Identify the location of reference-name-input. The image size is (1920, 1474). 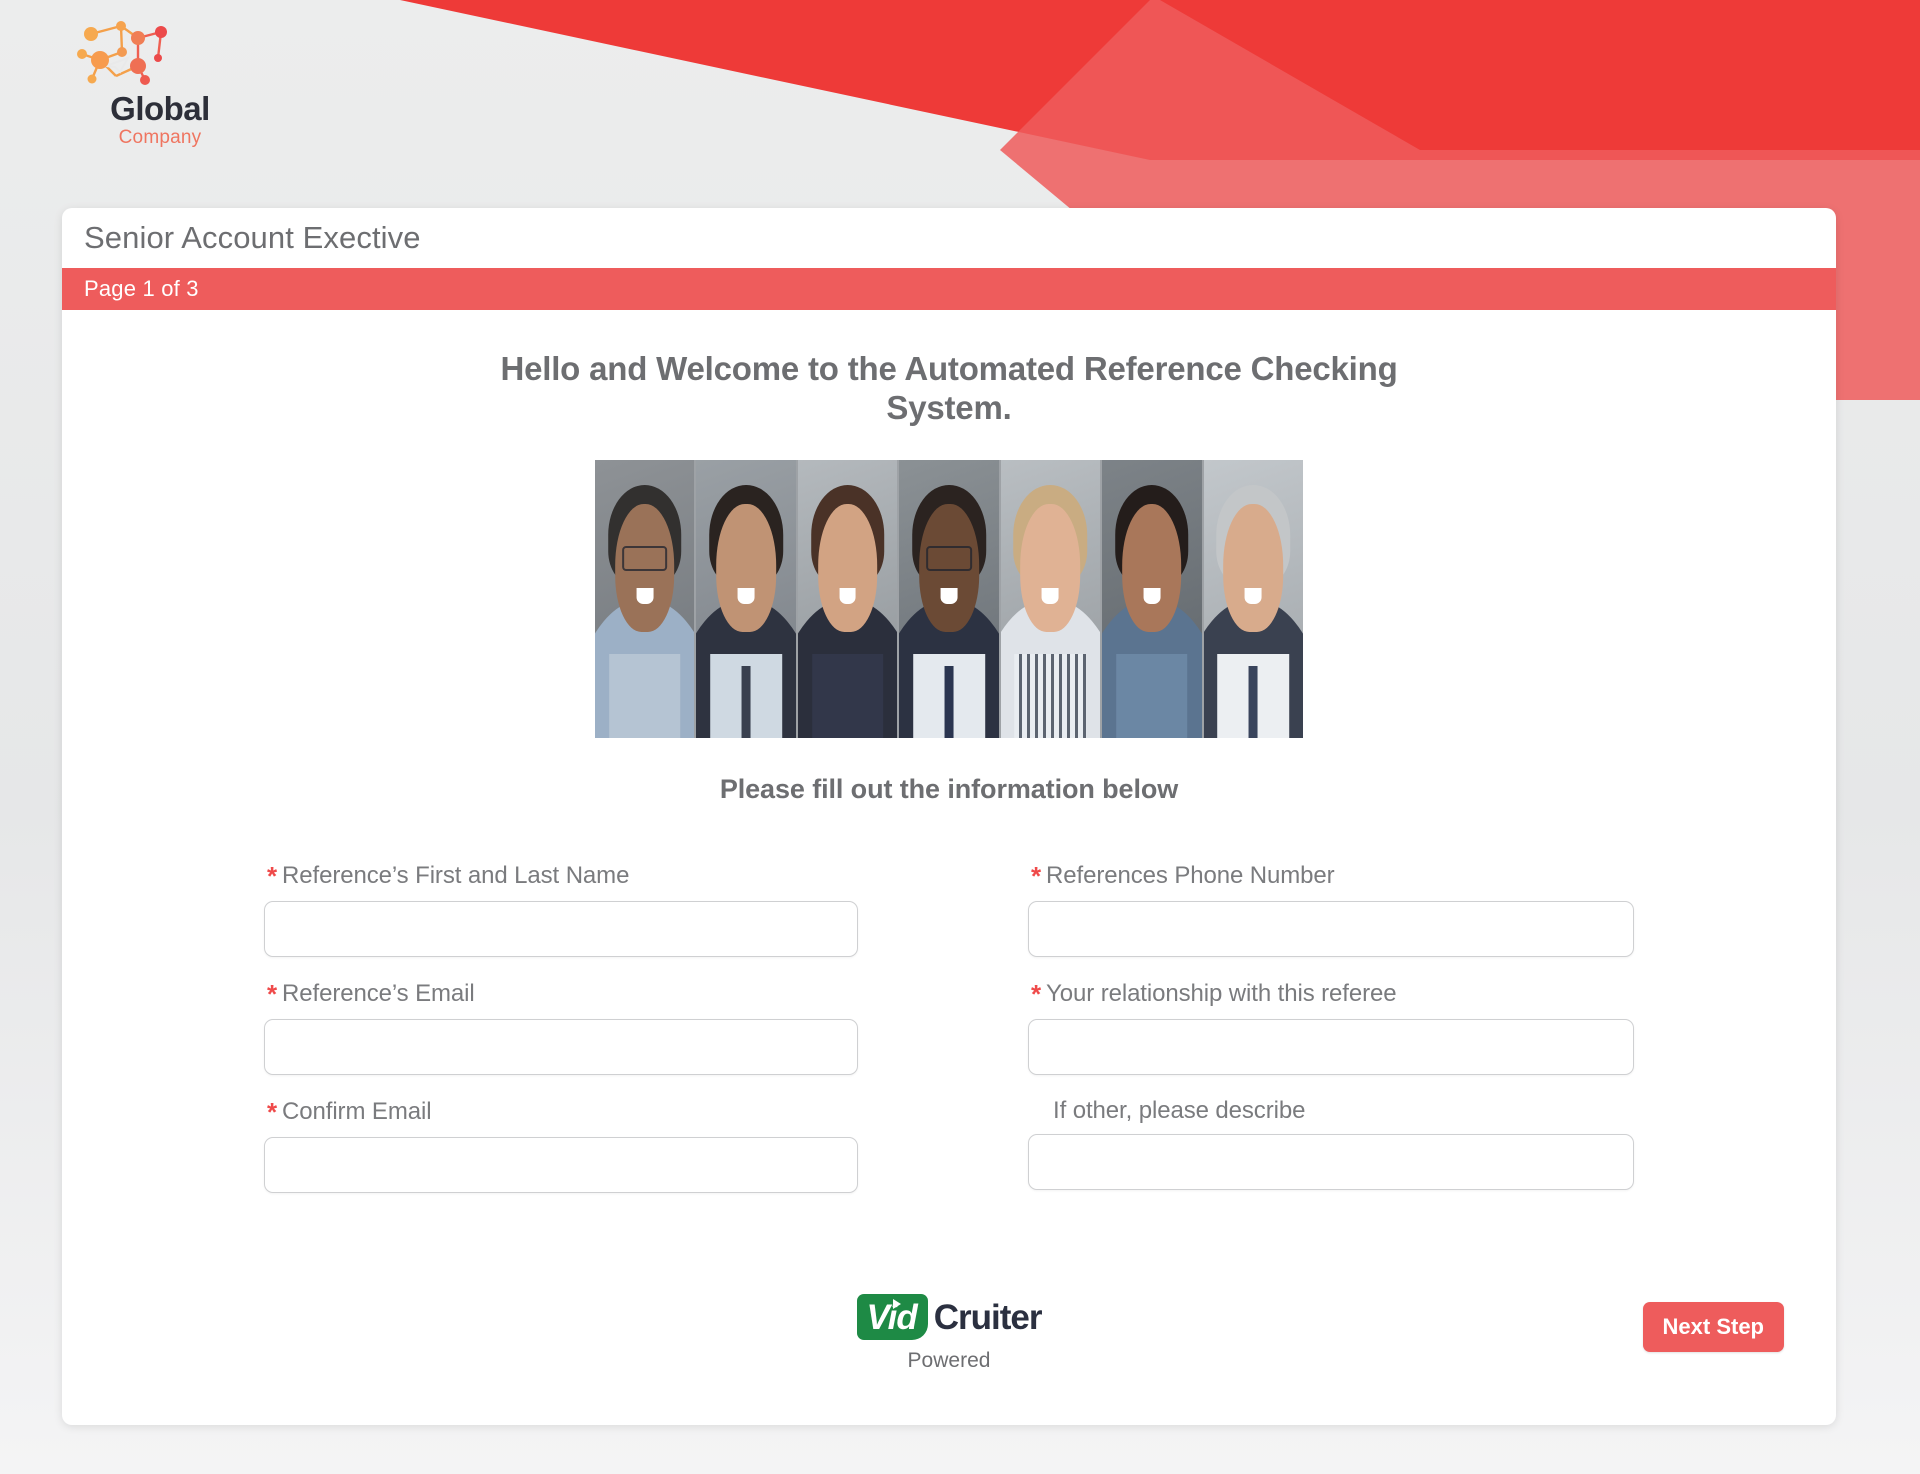
(561, 928).